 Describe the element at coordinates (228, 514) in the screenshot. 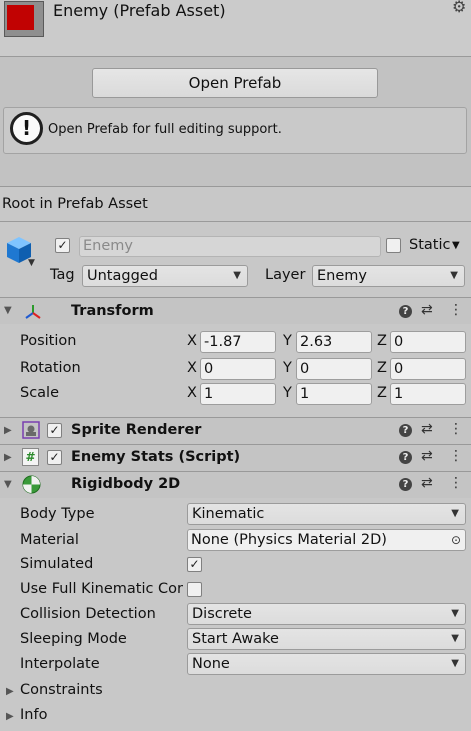

I see `body-type-value: Kinematic` at that location.